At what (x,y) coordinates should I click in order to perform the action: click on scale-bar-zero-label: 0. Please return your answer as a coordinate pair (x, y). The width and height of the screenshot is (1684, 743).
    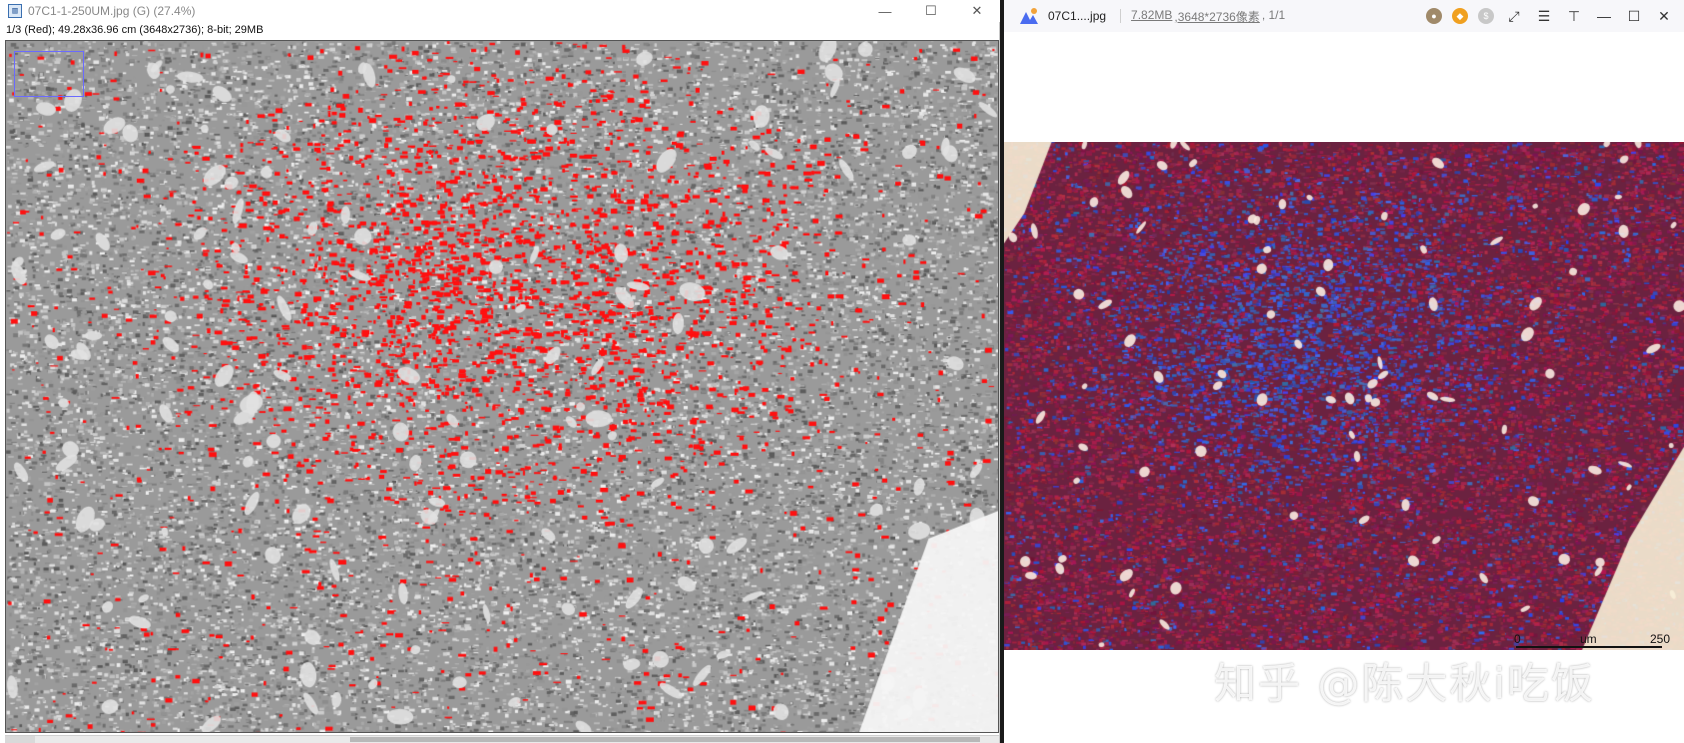
    Looking at the image, I should click on (1517, 639).